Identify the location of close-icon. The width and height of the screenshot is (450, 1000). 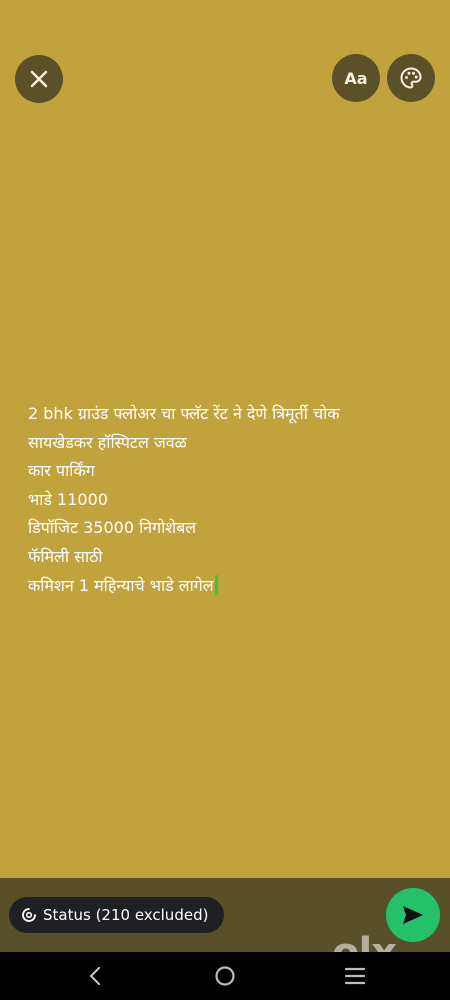
(39, 79).